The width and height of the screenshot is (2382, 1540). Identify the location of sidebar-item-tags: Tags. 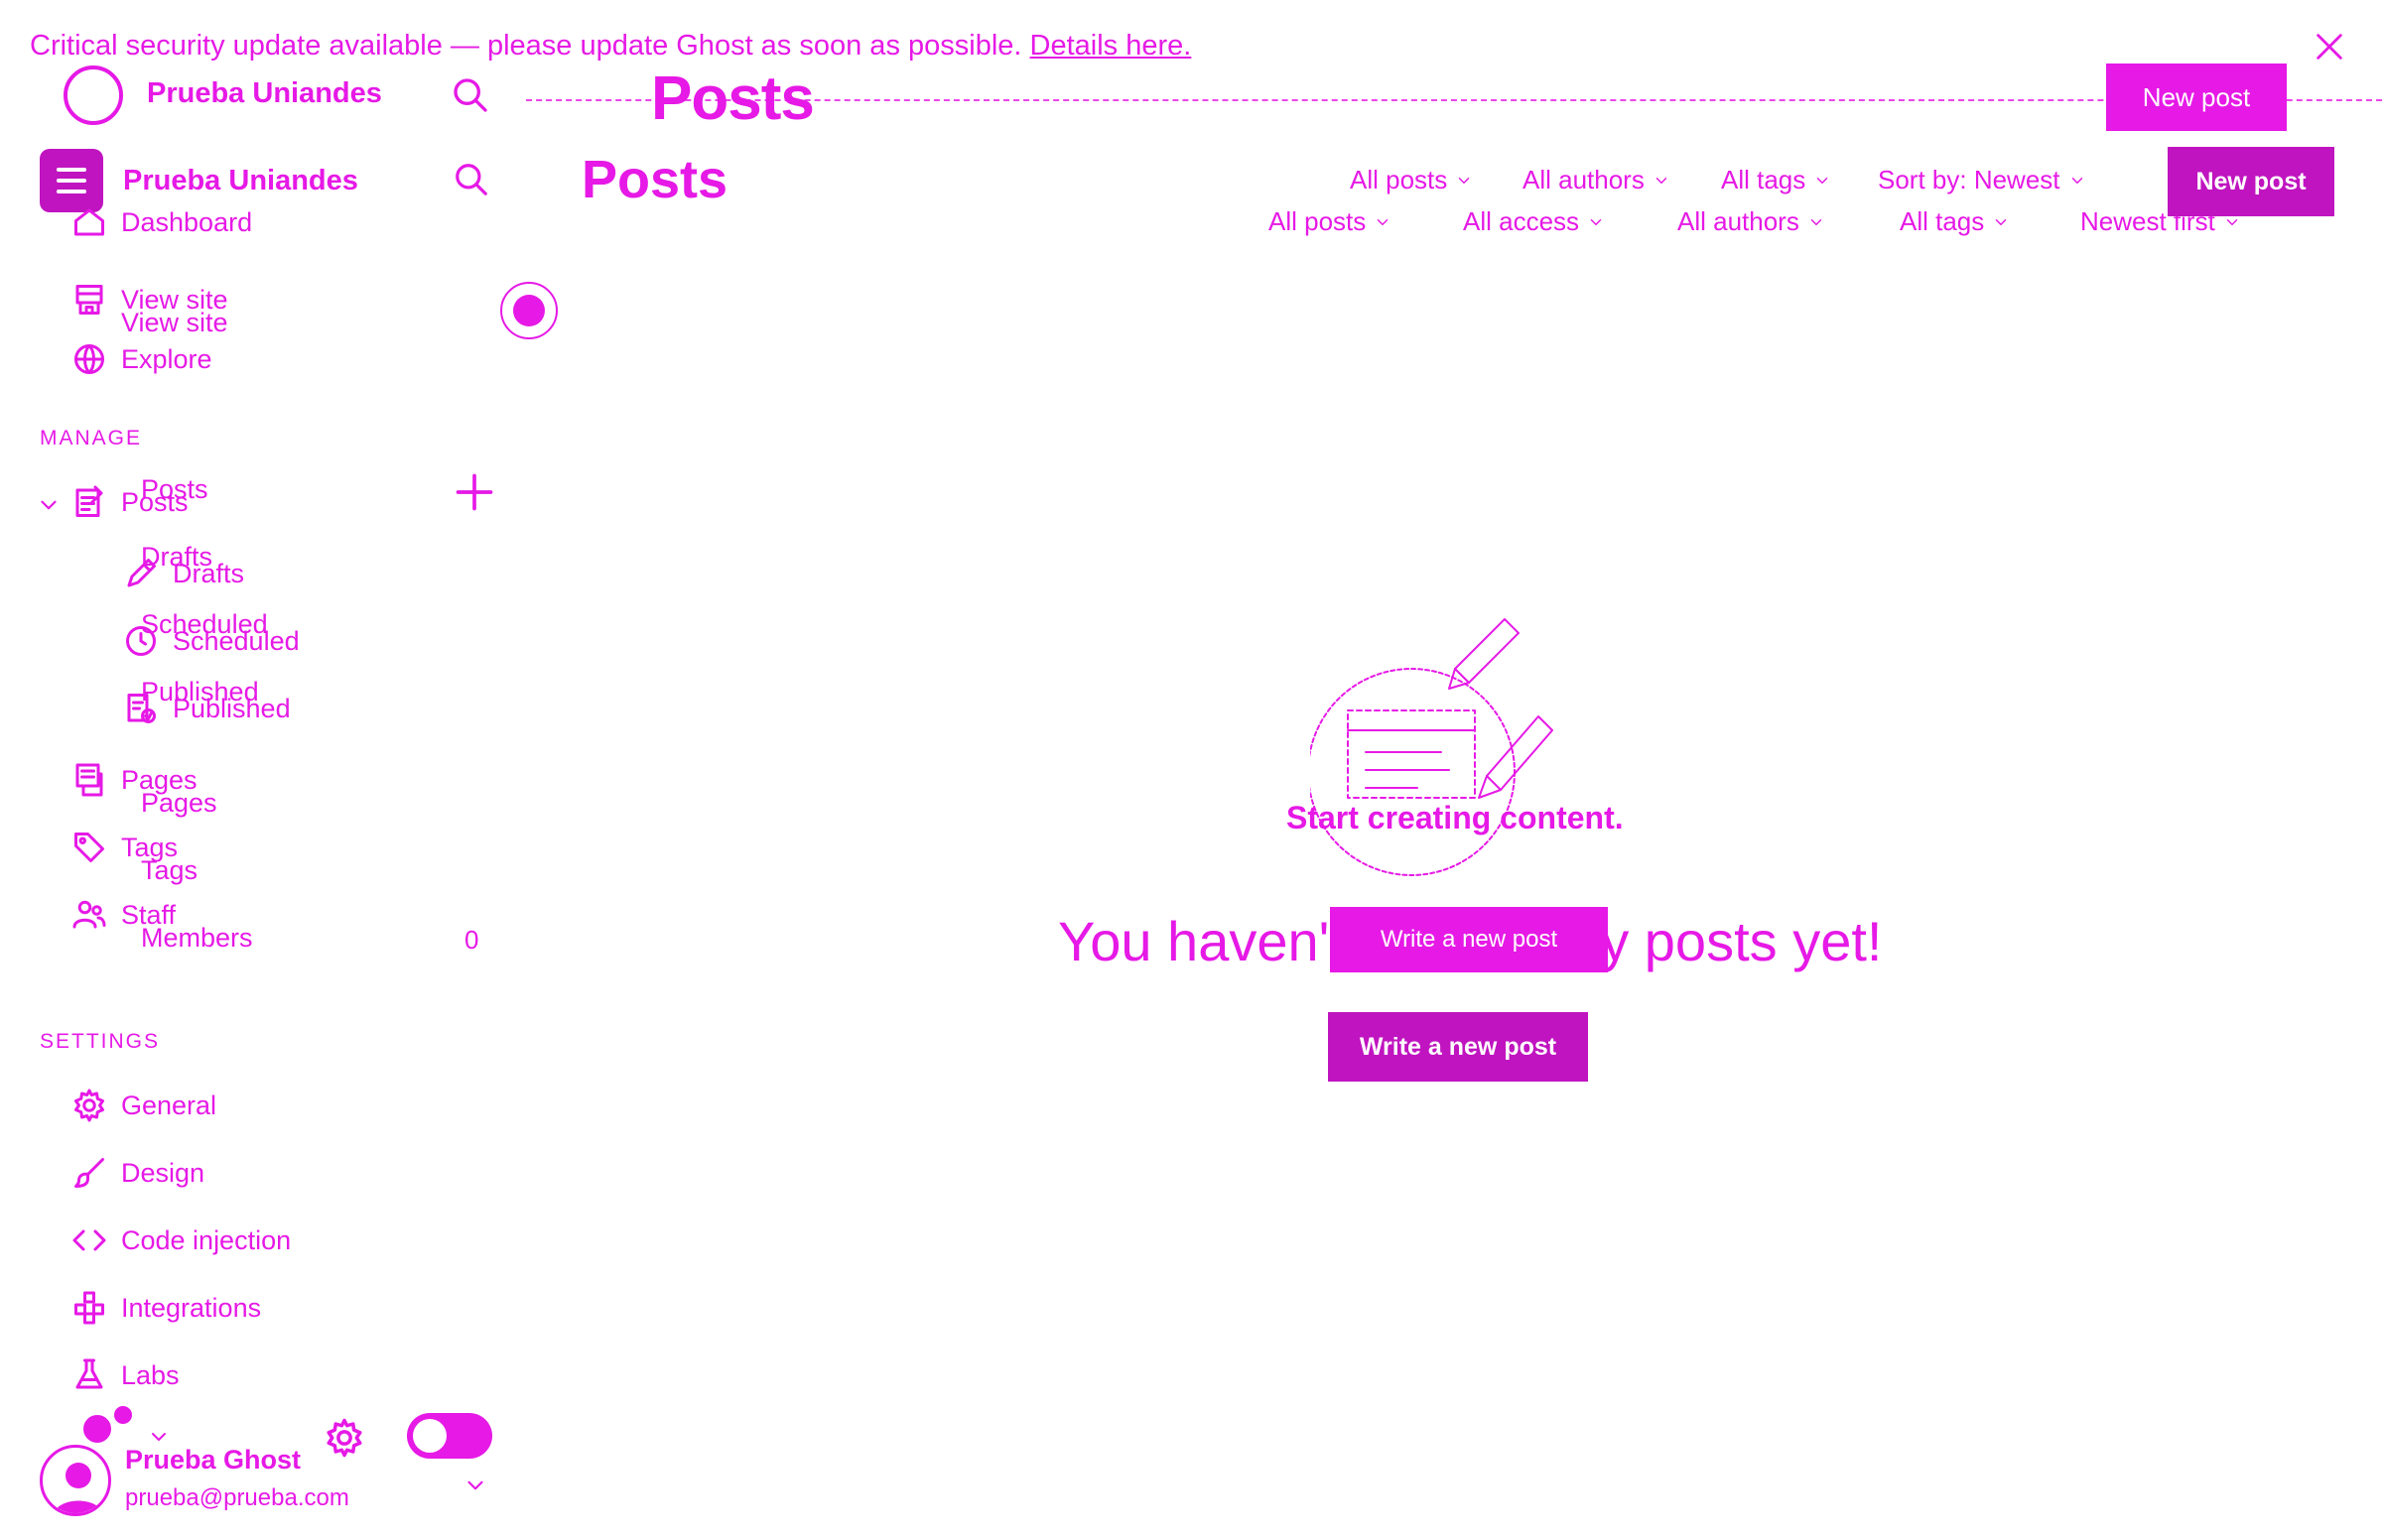
(125, 847).